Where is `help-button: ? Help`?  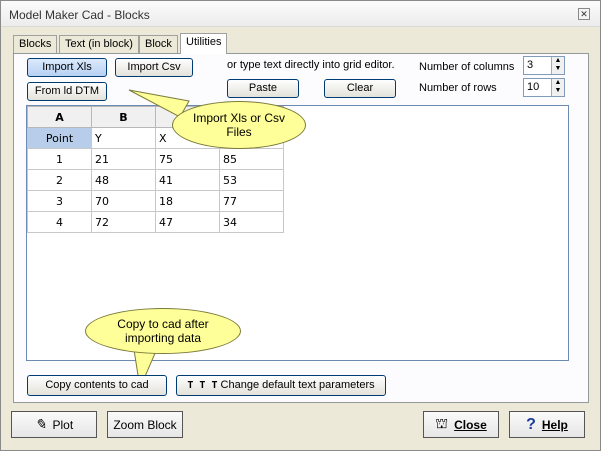 help-button: ? Help is located at coordinates (547, 424).